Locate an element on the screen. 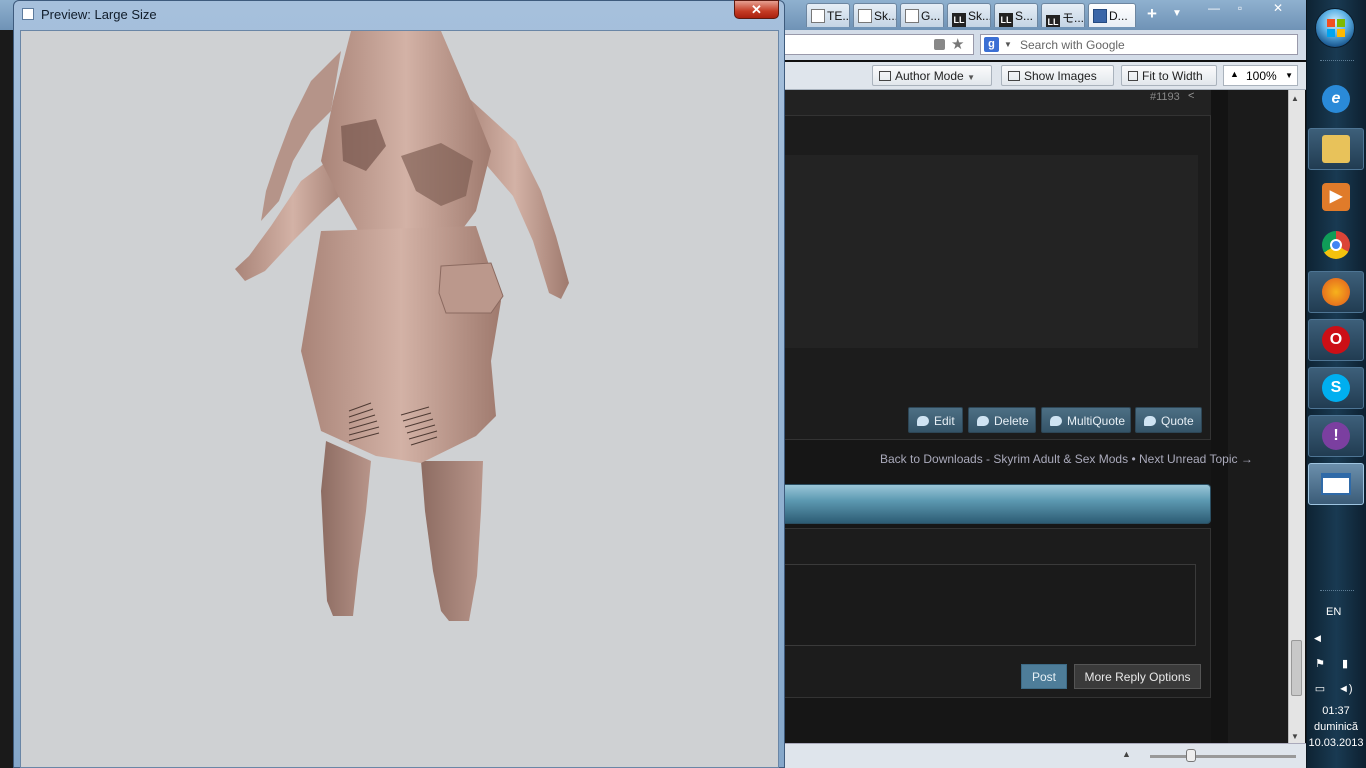 Image resolution: width=1366 pixels, height=768 pixels. clock-date: 10.03.2013 is located at coordinates (1336, 743).